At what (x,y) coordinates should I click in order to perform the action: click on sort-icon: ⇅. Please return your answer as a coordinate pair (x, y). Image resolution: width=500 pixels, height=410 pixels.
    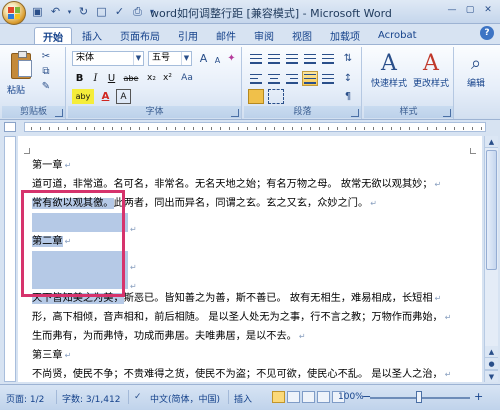
    Looking at the image, I should click on (348, 58).